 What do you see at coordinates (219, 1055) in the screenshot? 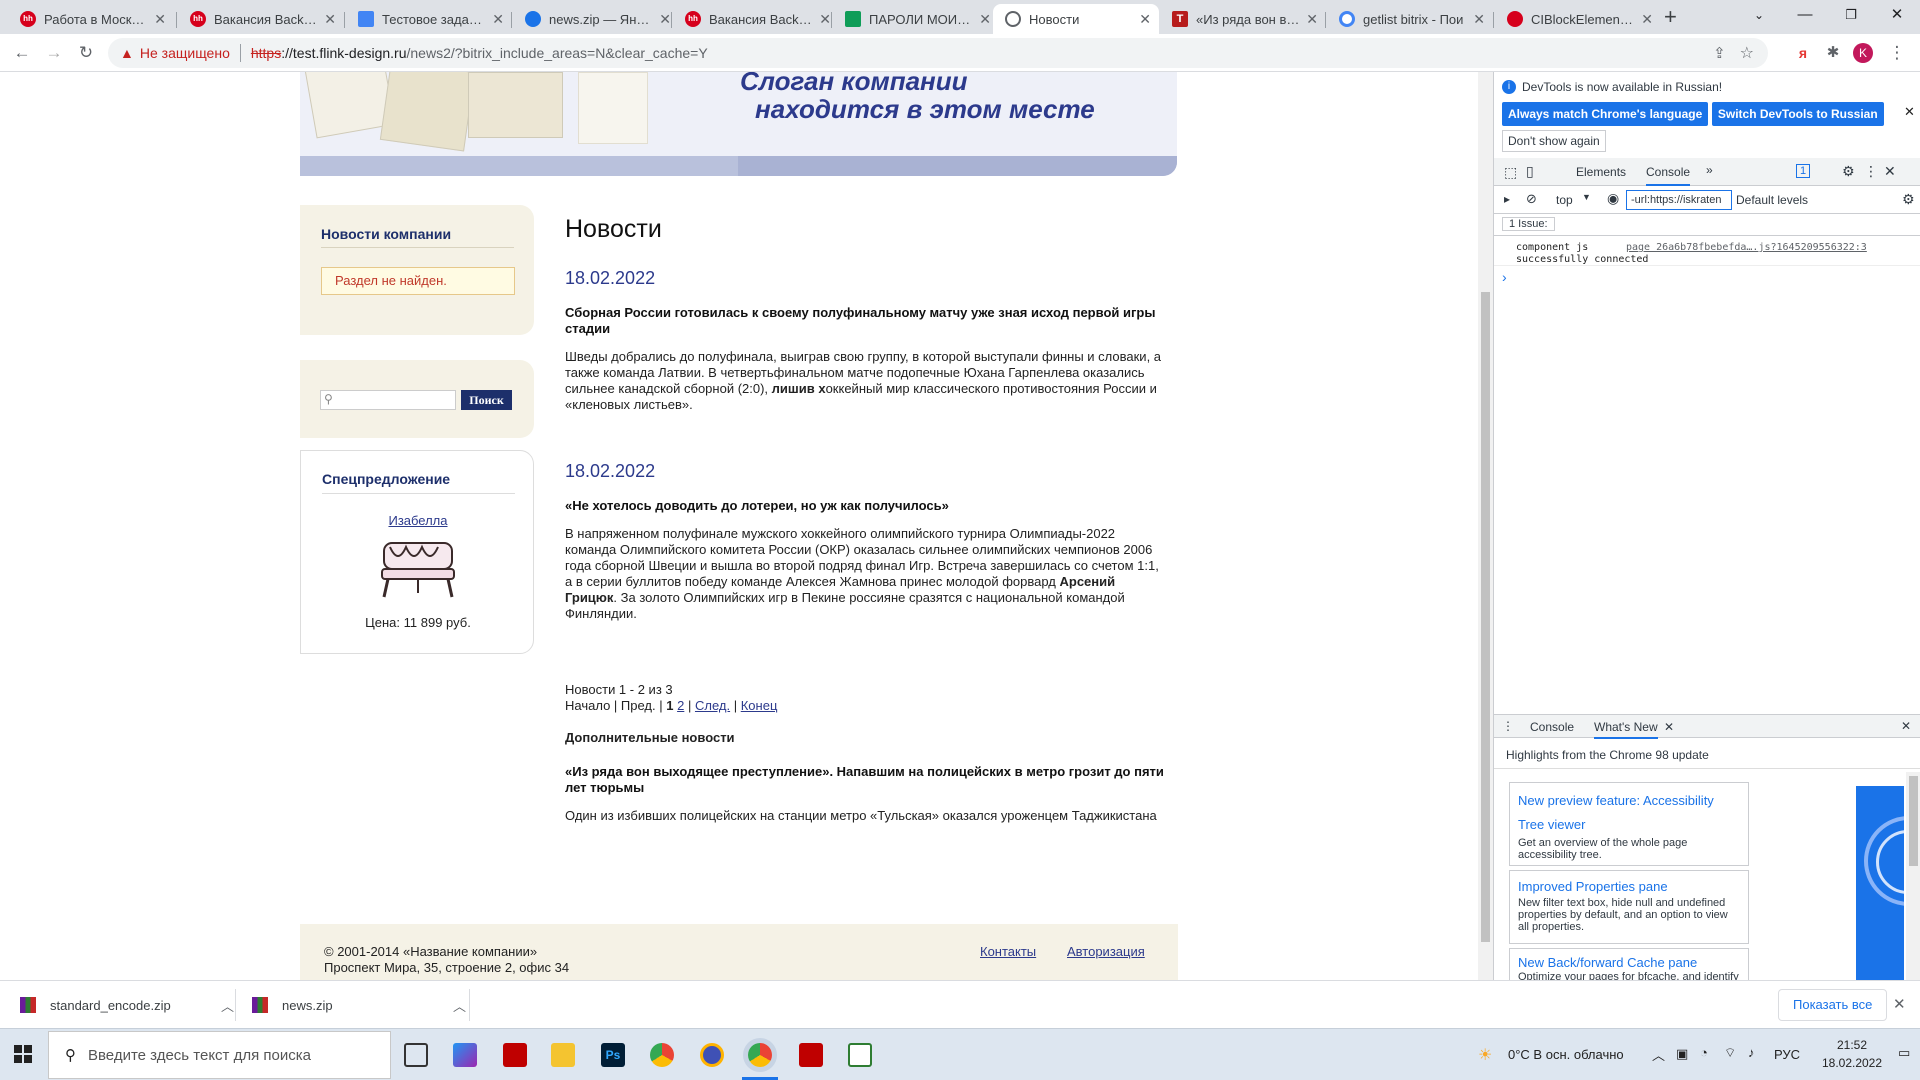
I see `taskbar-search-input: ⚲ Введите здесь текст для поиска` at bounding box center [219, 1055].